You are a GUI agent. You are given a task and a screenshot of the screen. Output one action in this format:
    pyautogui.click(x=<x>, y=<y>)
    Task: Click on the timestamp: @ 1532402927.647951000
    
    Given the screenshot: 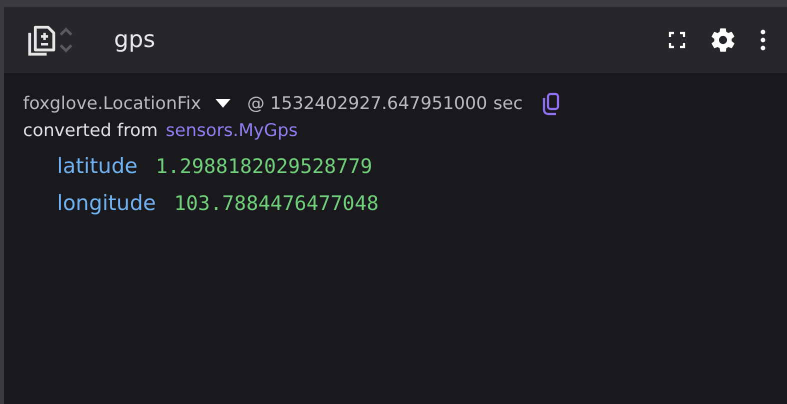 What is the action you would take?
    pyautogui.click(x=367, y=104)
    